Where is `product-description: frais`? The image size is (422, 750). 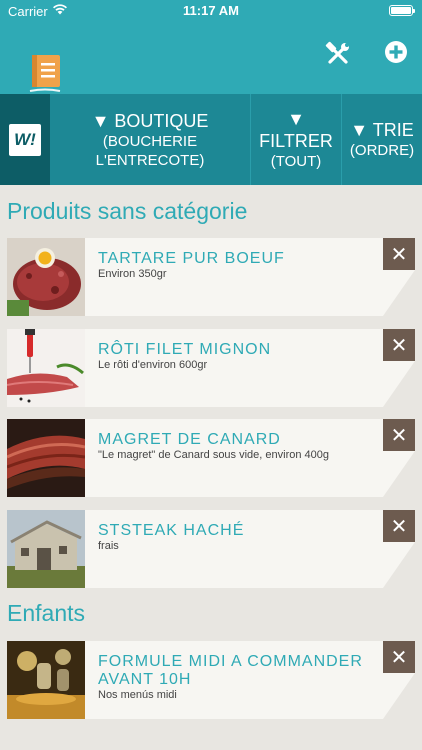 product-description: frais is located at coordinates (108, 546).